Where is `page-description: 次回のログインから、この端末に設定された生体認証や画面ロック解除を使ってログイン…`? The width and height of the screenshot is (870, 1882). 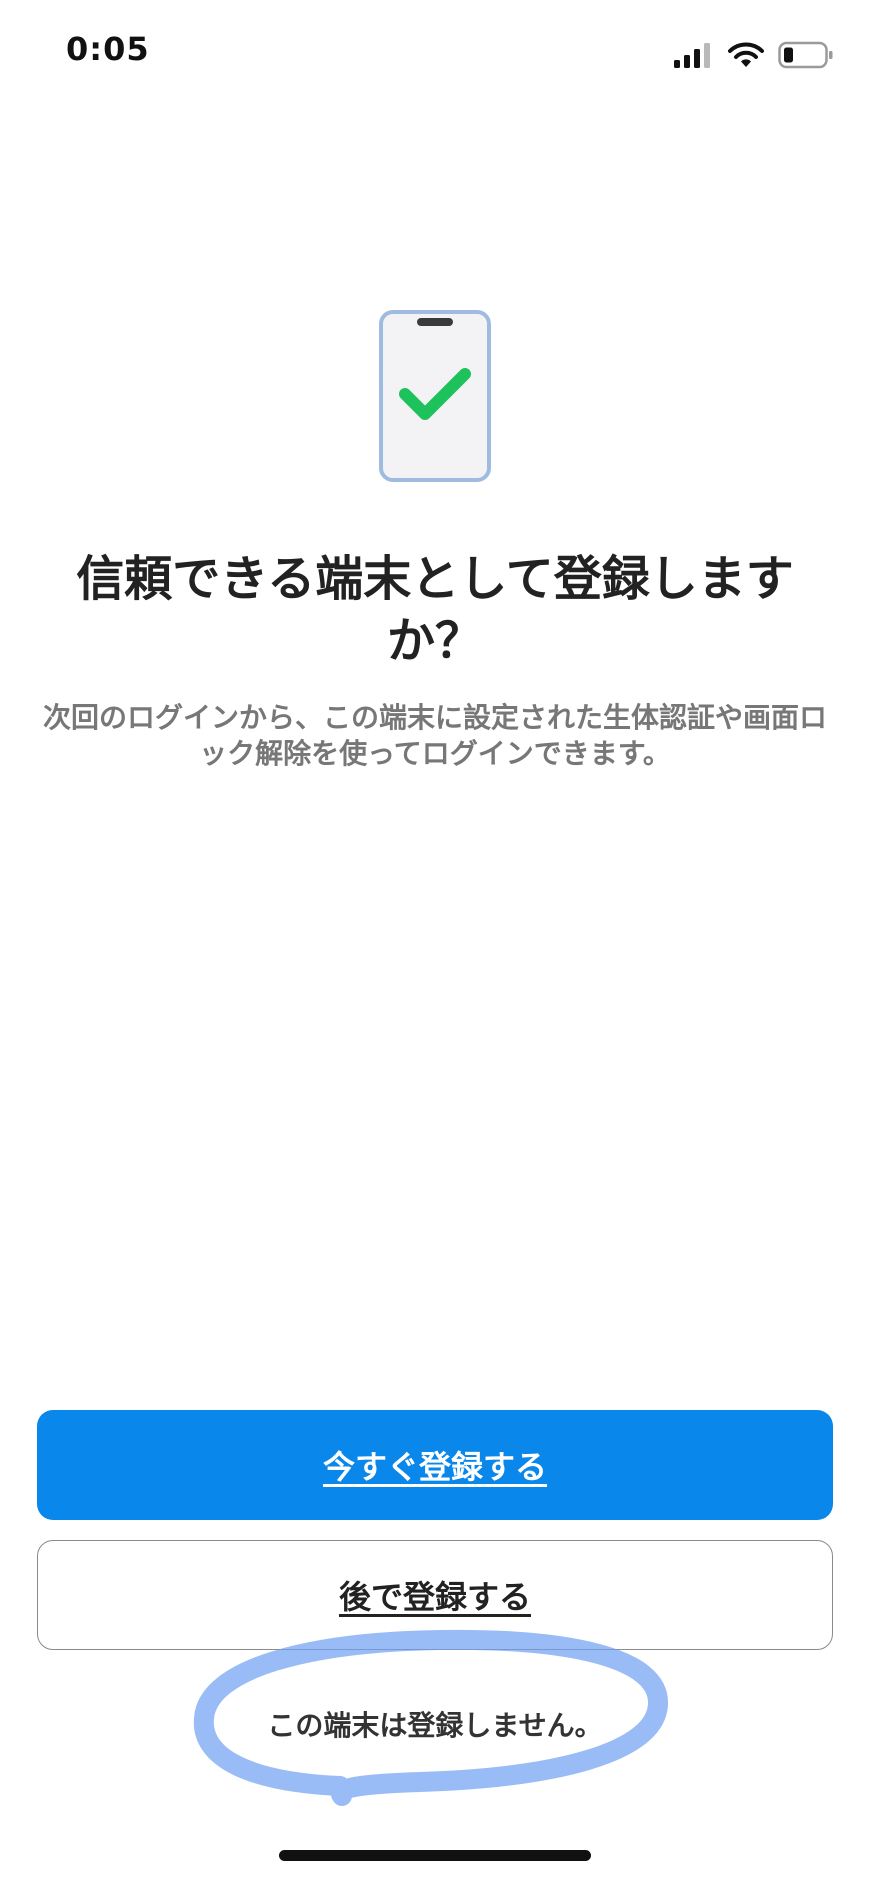 page-description: 次回のログインから、この端末に設定された生体認証や画面ロック解除を使ってログイン… is located at coordinates (434, 735).